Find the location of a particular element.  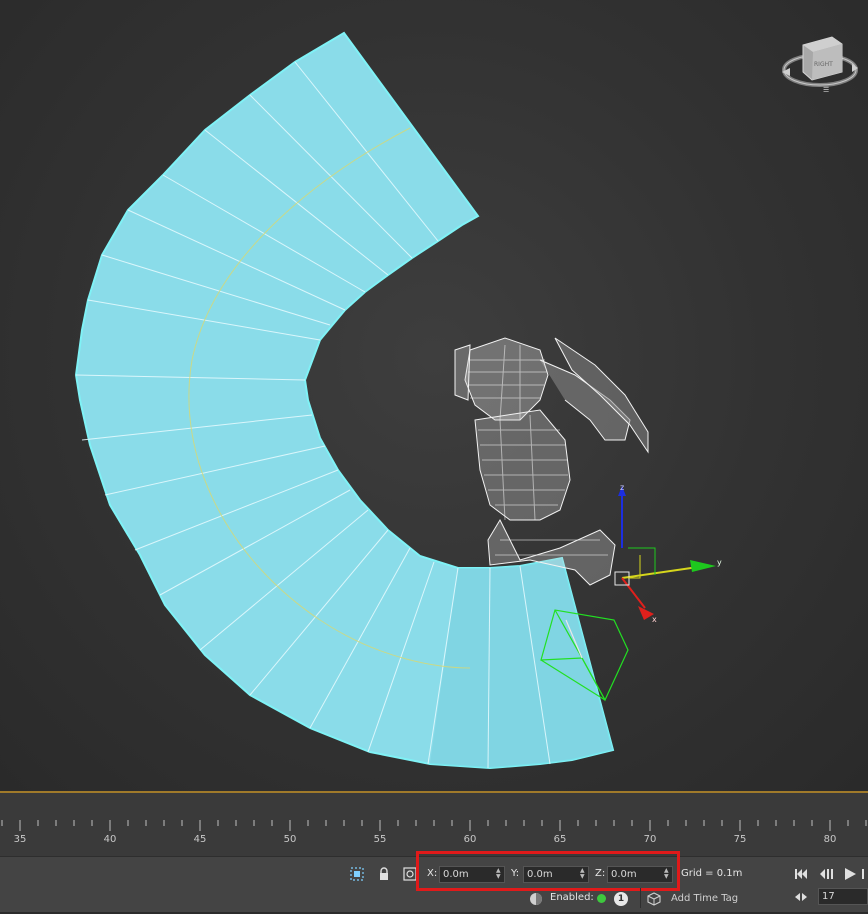

coord-z-spinner-icon: ▲ ▼ is located at coordinates (667, 874).